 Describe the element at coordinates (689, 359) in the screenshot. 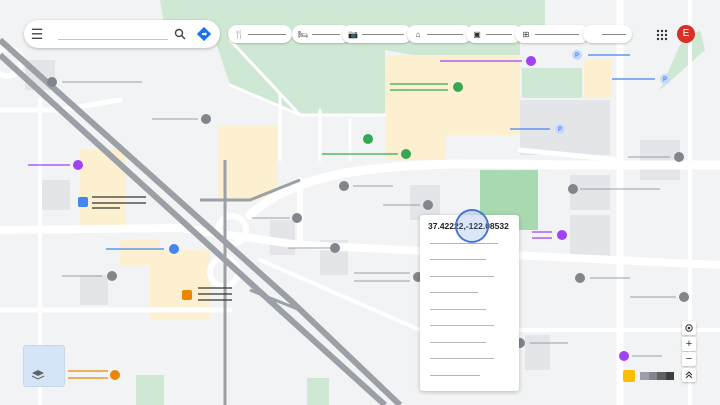

I see `zoom-out-button: −` at that location.